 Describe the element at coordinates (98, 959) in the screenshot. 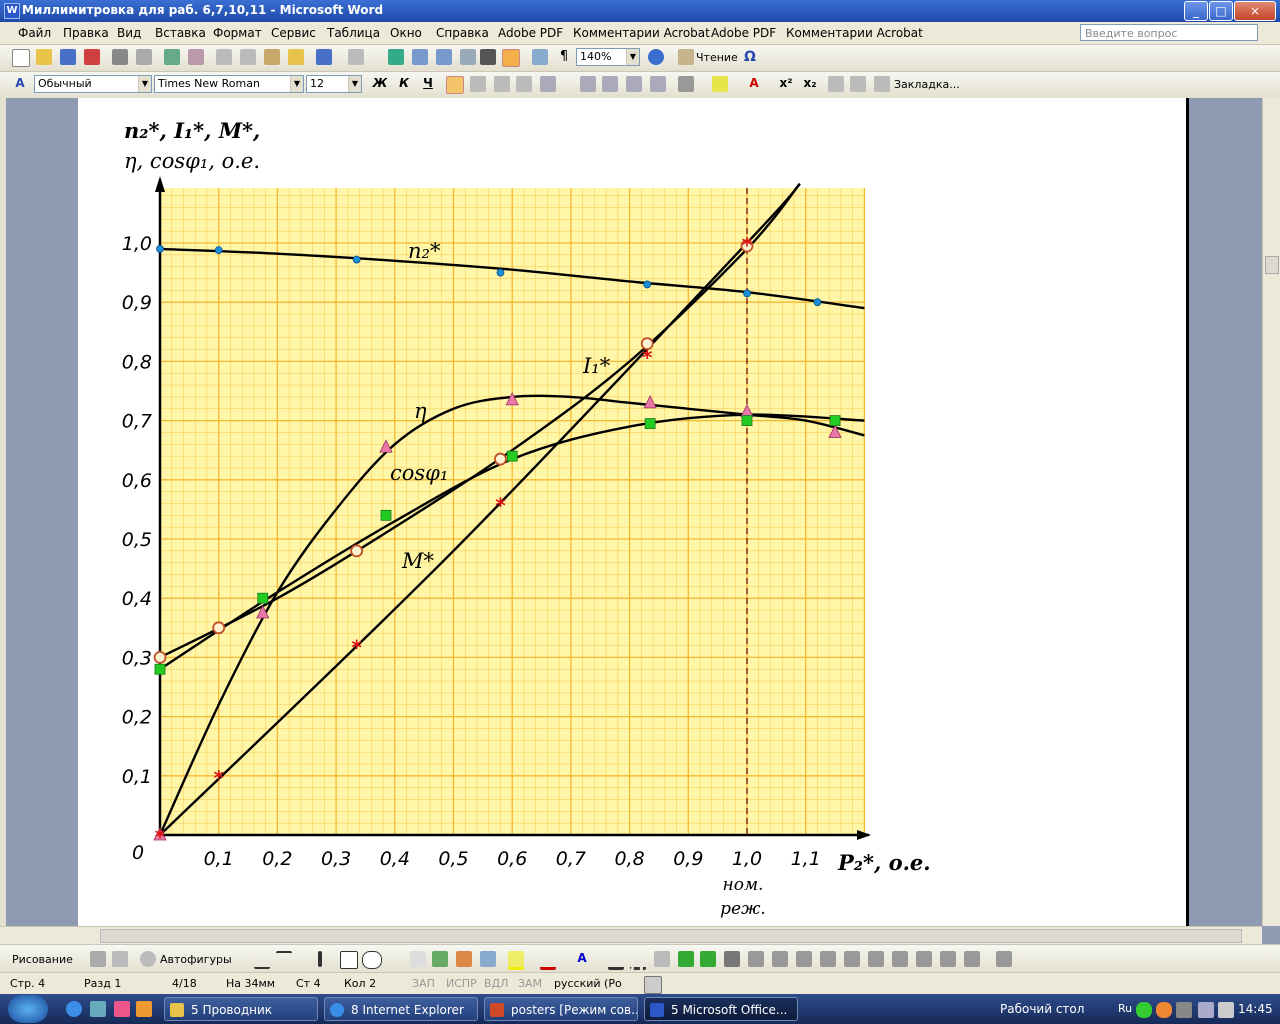

I see `select-objects-icon` at that location.